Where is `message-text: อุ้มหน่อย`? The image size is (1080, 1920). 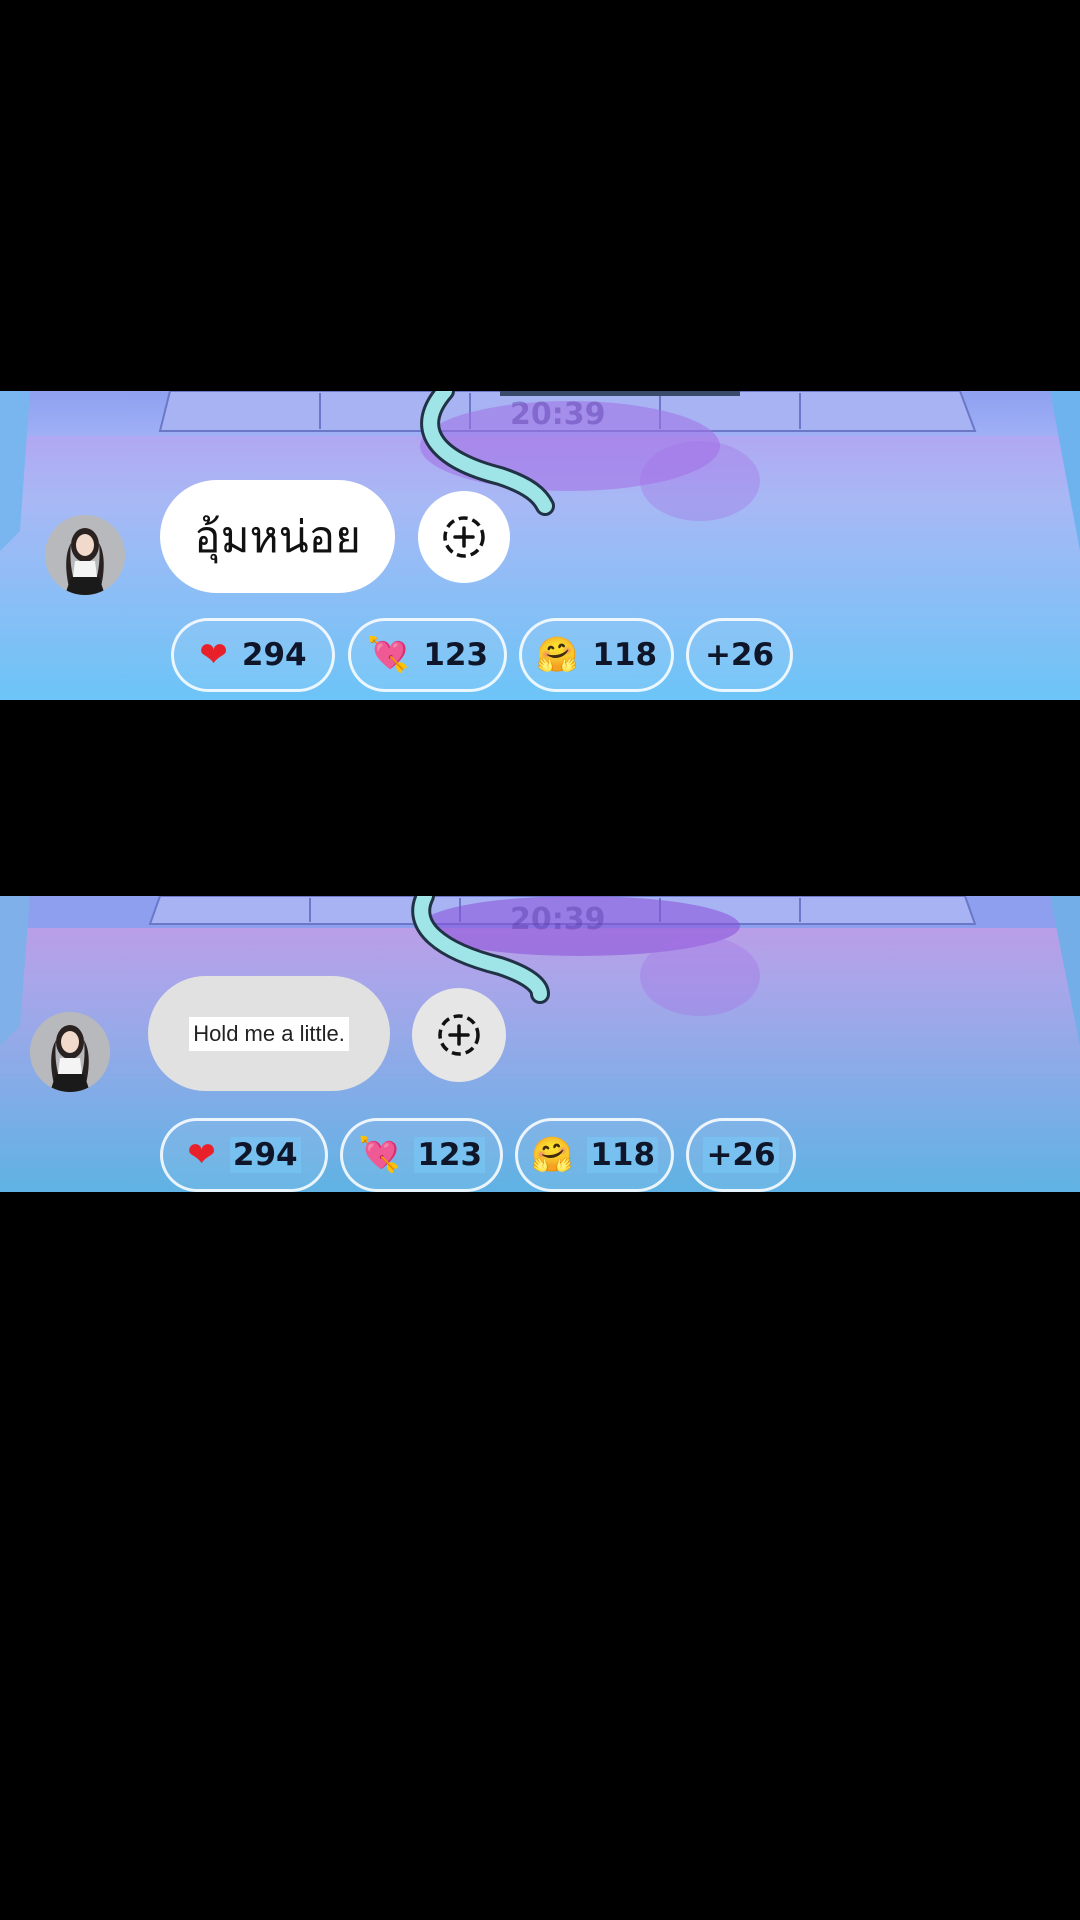
message-text: อุ้มหน่อย is located at coordinates (277, 537).